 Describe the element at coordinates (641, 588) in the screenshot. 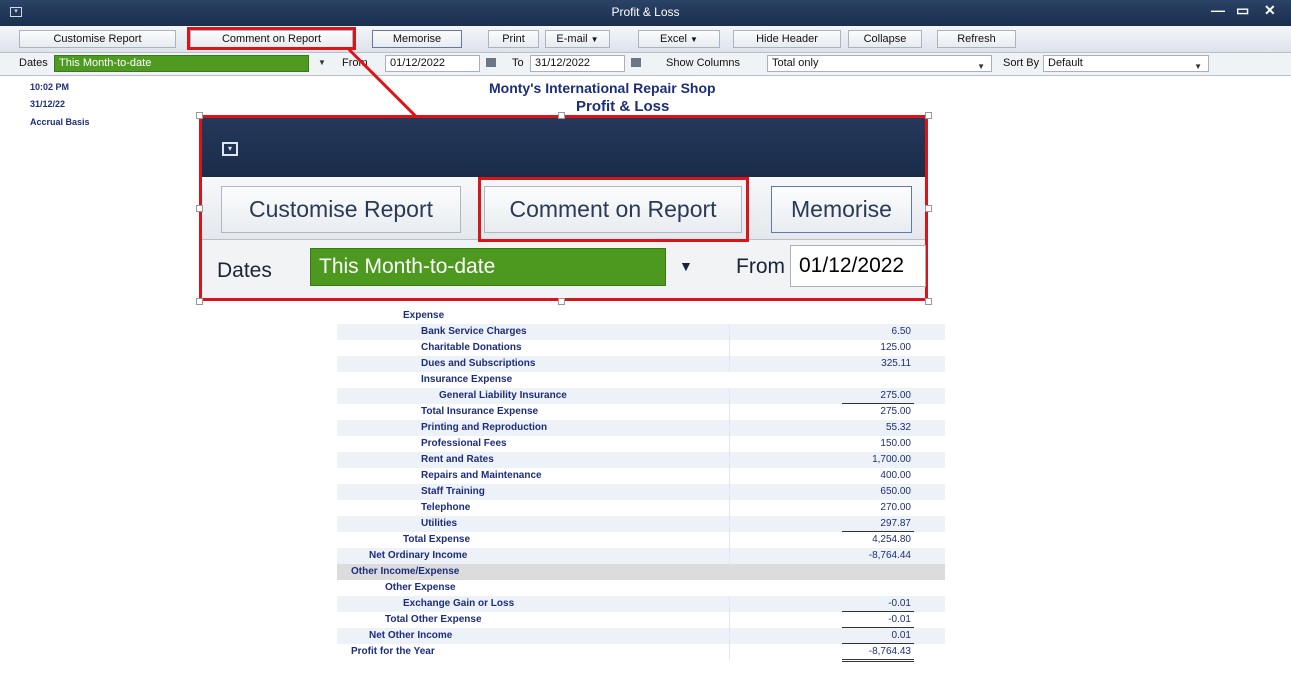

I see `table-row: Other Expense` at that location.